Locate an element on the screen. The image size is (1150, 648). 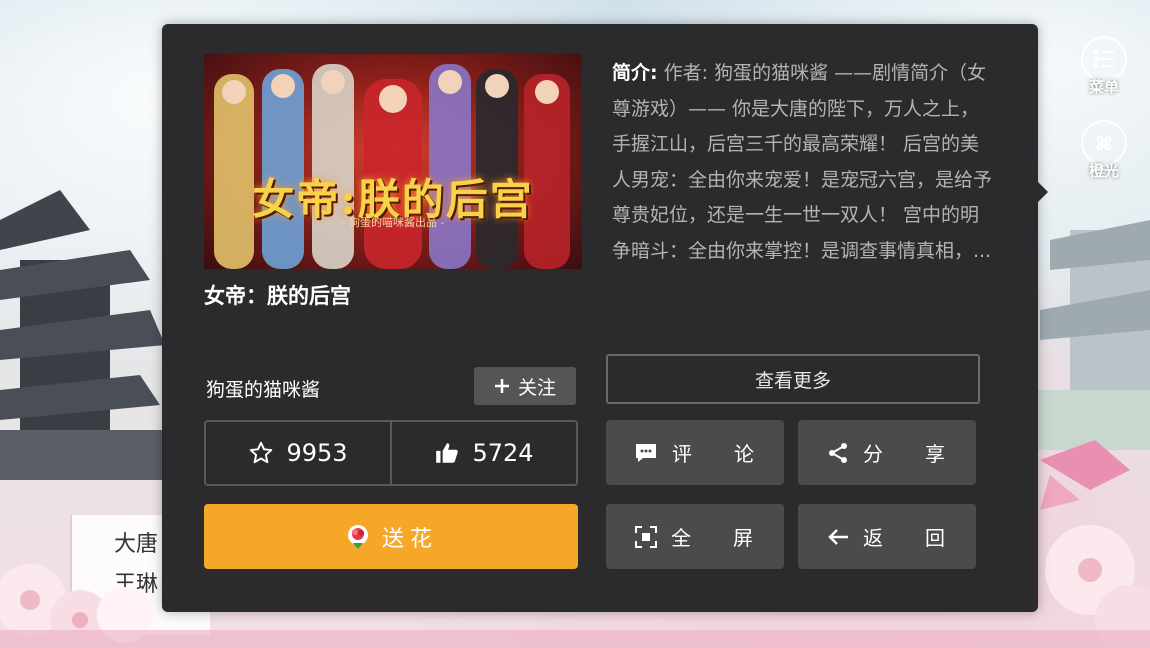
star-icon is located at coordinates (261, 452).